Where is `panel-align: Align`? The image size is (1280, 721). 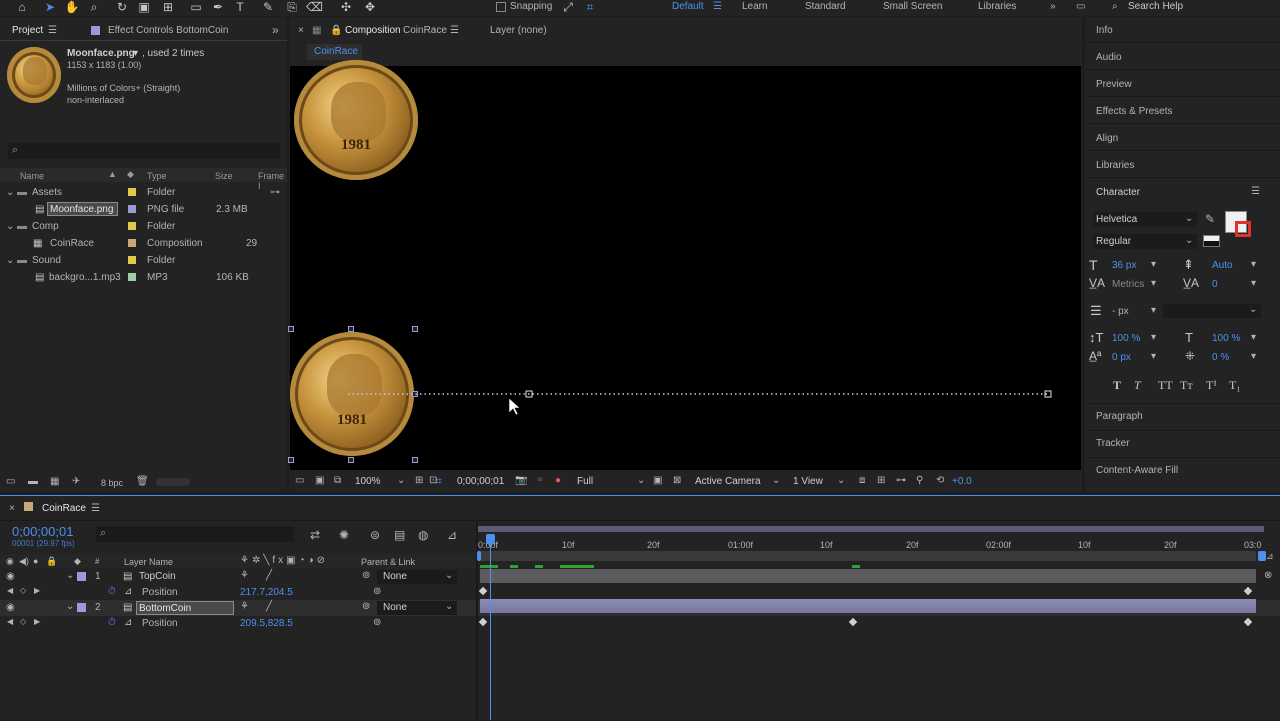
panel-align: Align is located at coordinates (1182, 138).